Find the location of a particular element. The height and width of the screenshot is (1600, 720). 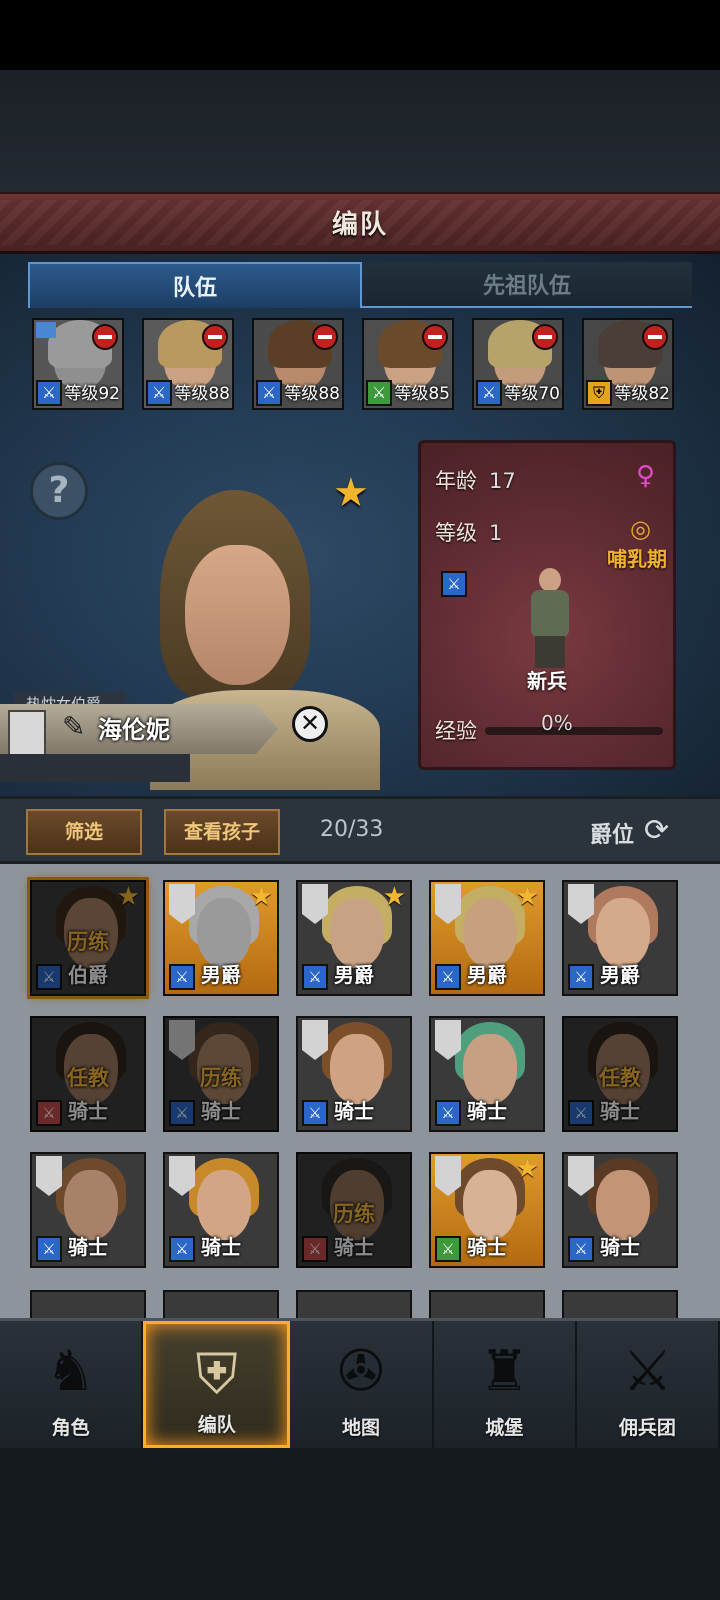

squad-slot: ⚔ 等级92 is located at coordinates (78, 364).